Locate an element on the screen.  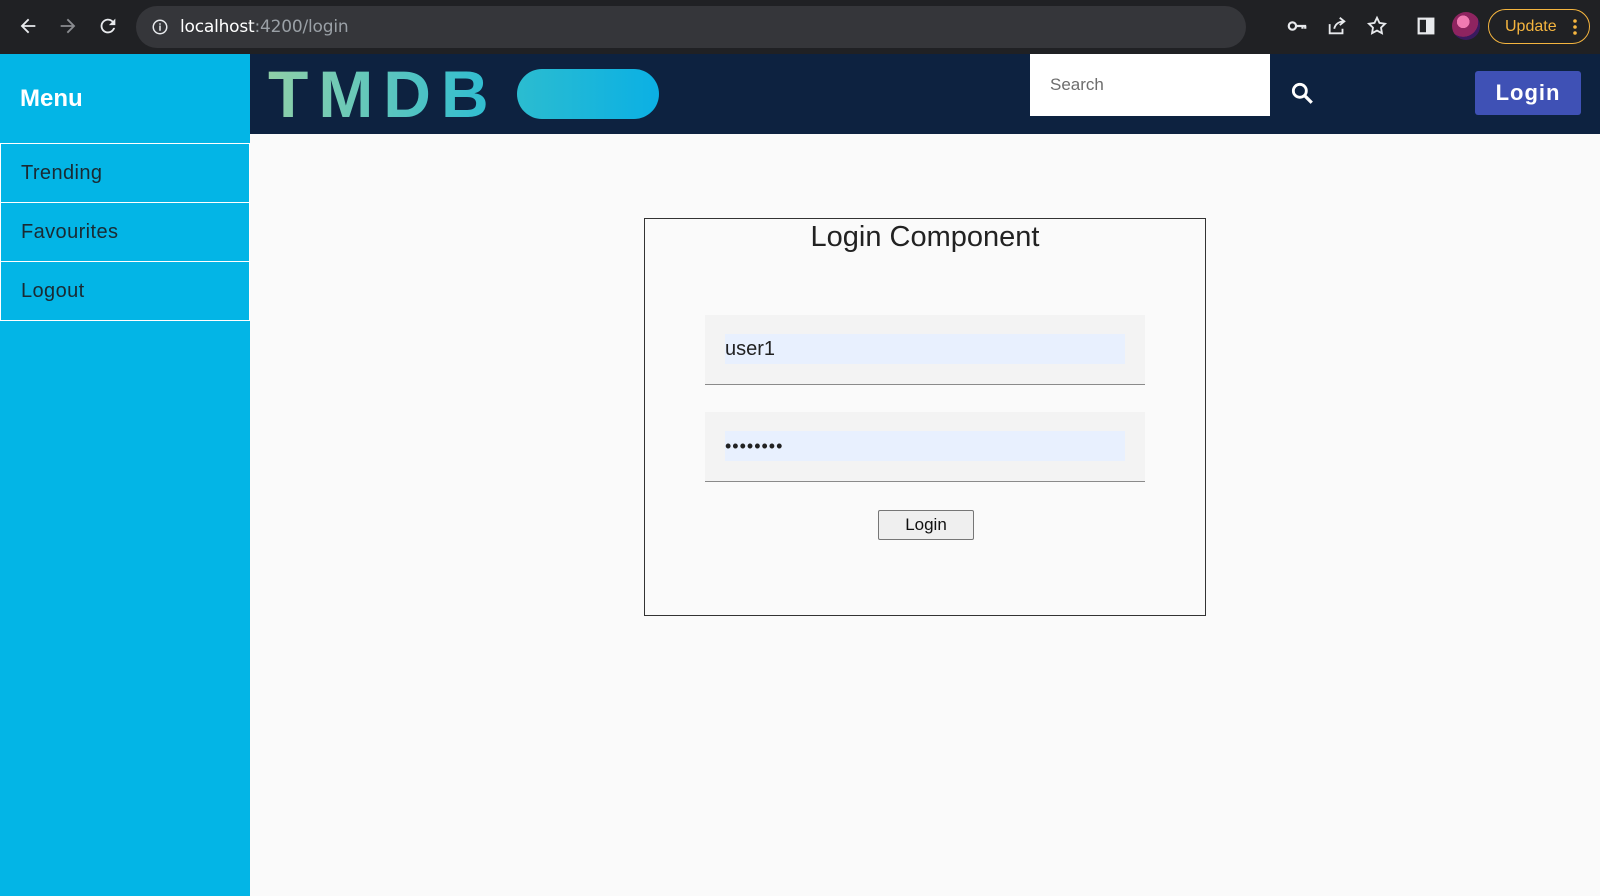
share-icon is located at coordinates (1337, 26).